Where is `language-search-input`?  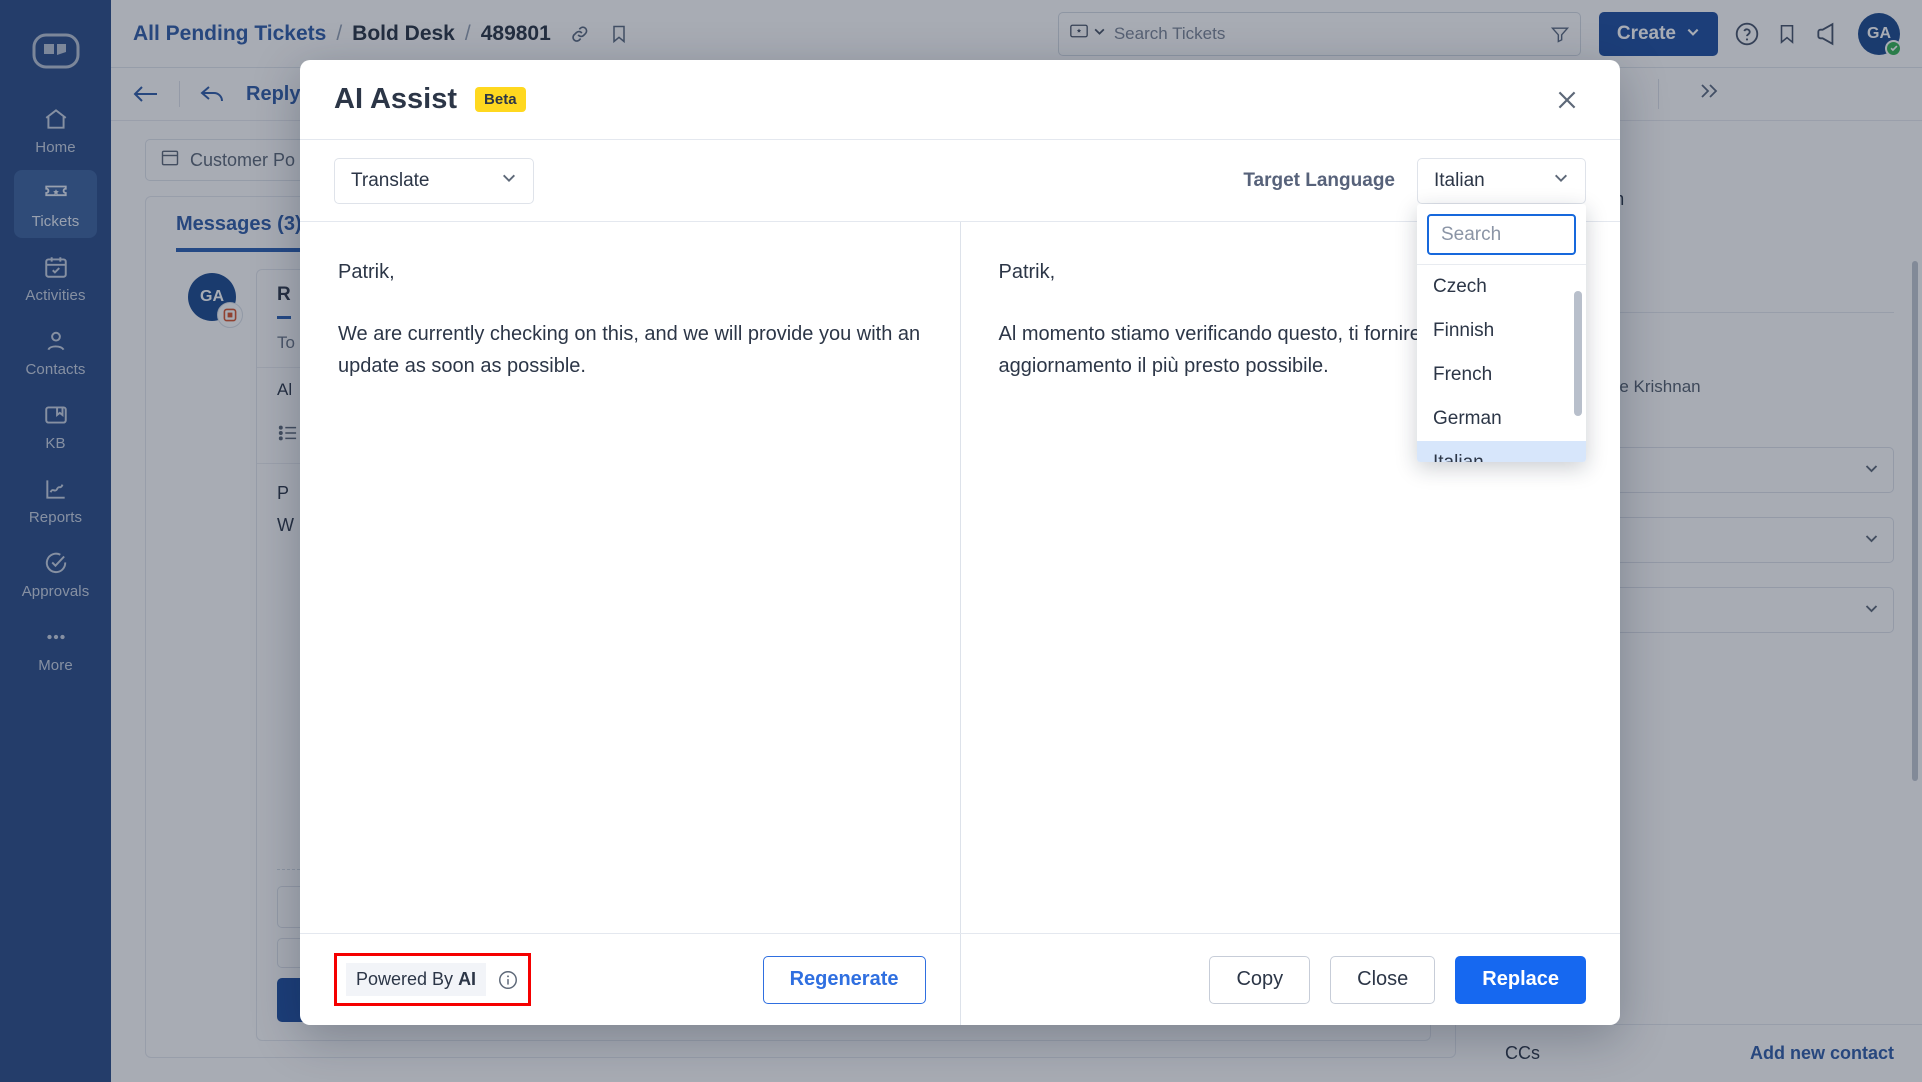 language-search-input is located at coordinates (1501, 234).